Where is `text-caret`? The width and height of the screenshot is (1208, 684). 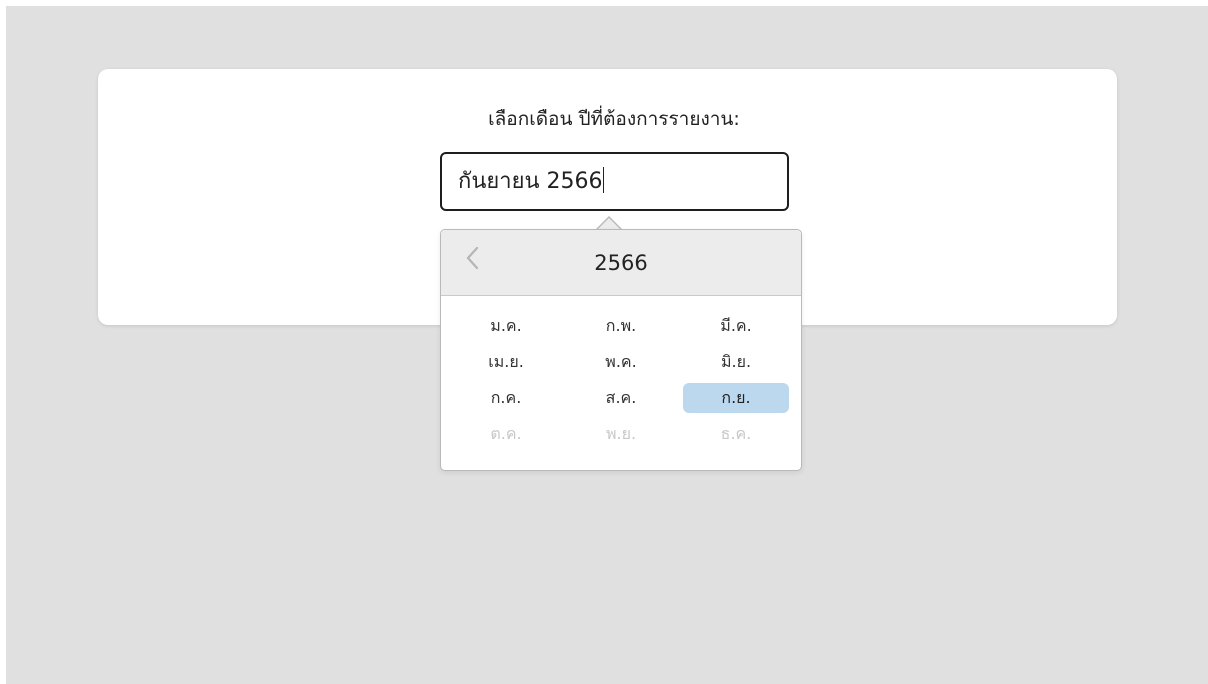 text-caret is located at coordinates (603, 180).